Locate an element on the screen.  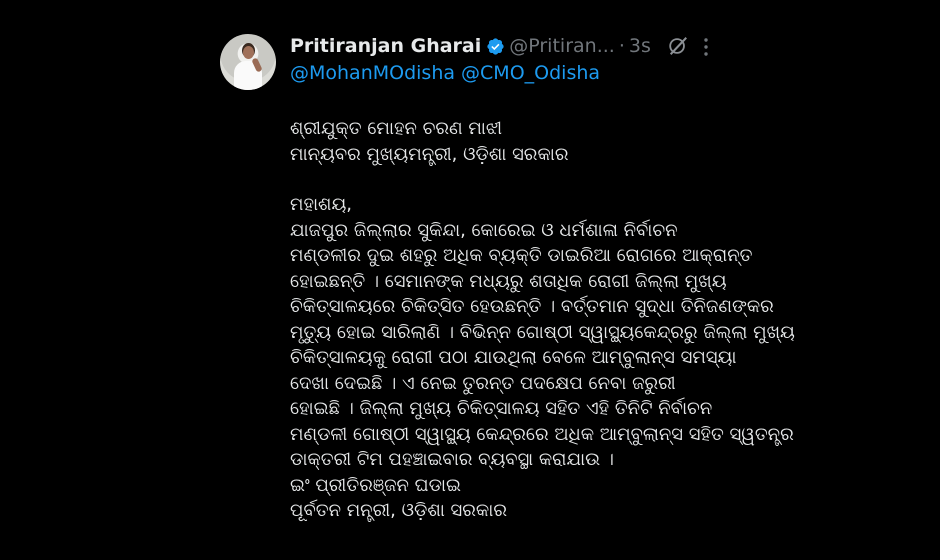
author-name: Pritiranjan Gharai is located at coordinates (385, 46).